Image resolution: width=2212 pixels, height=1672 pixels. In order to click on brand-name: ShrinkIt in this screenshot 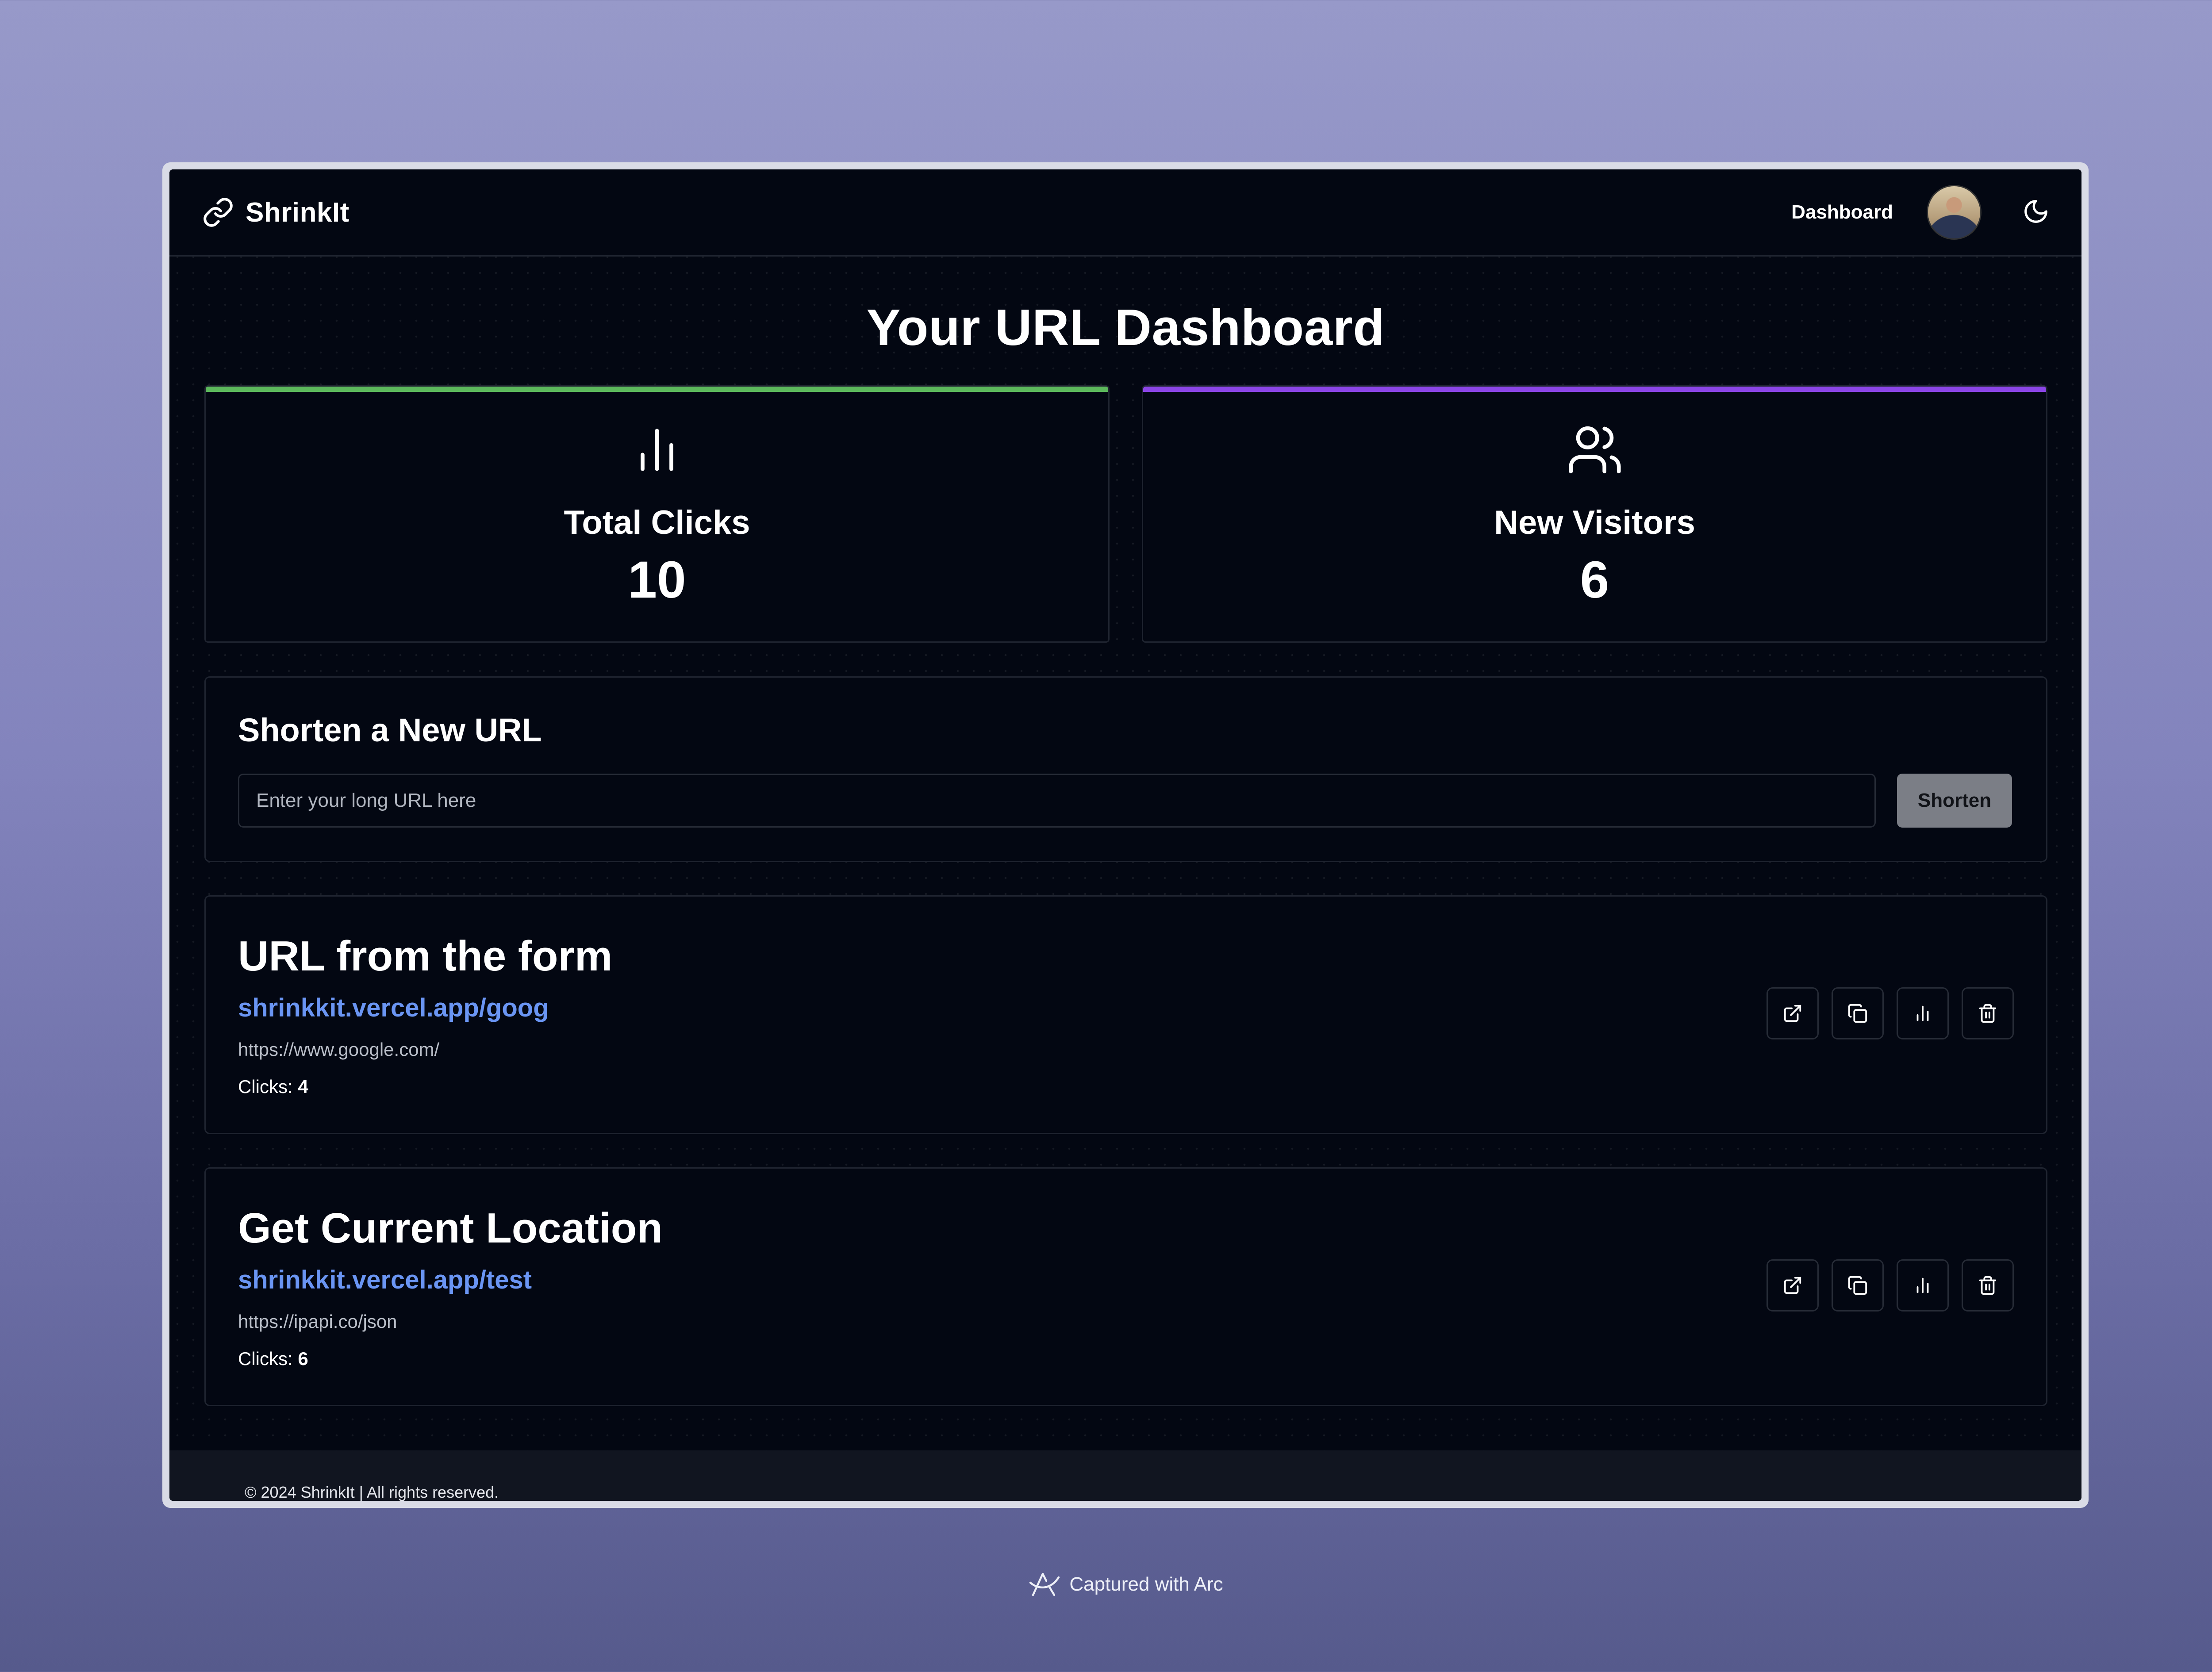, I will do `click(298, 212)`.